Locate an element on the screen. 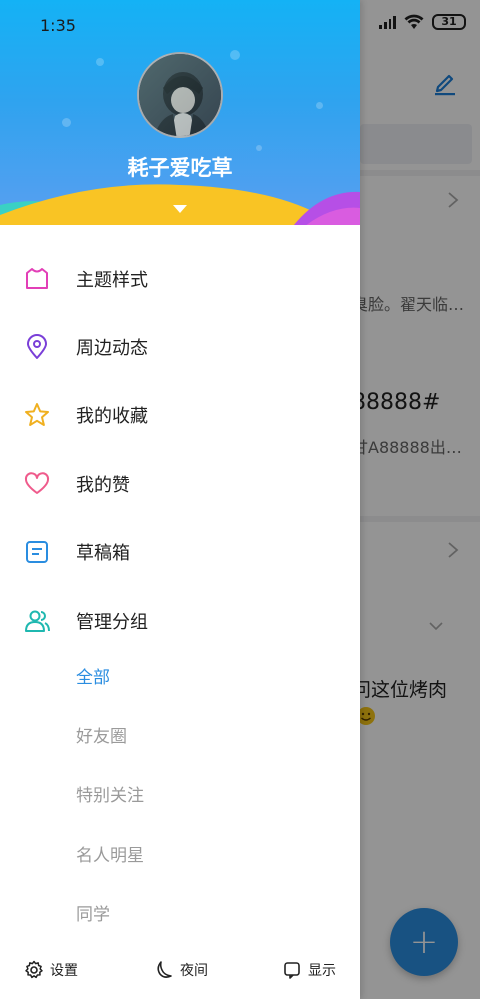 The width and height of the screenshot is (480, 999). star-icon is located at coordinates (37, 414).